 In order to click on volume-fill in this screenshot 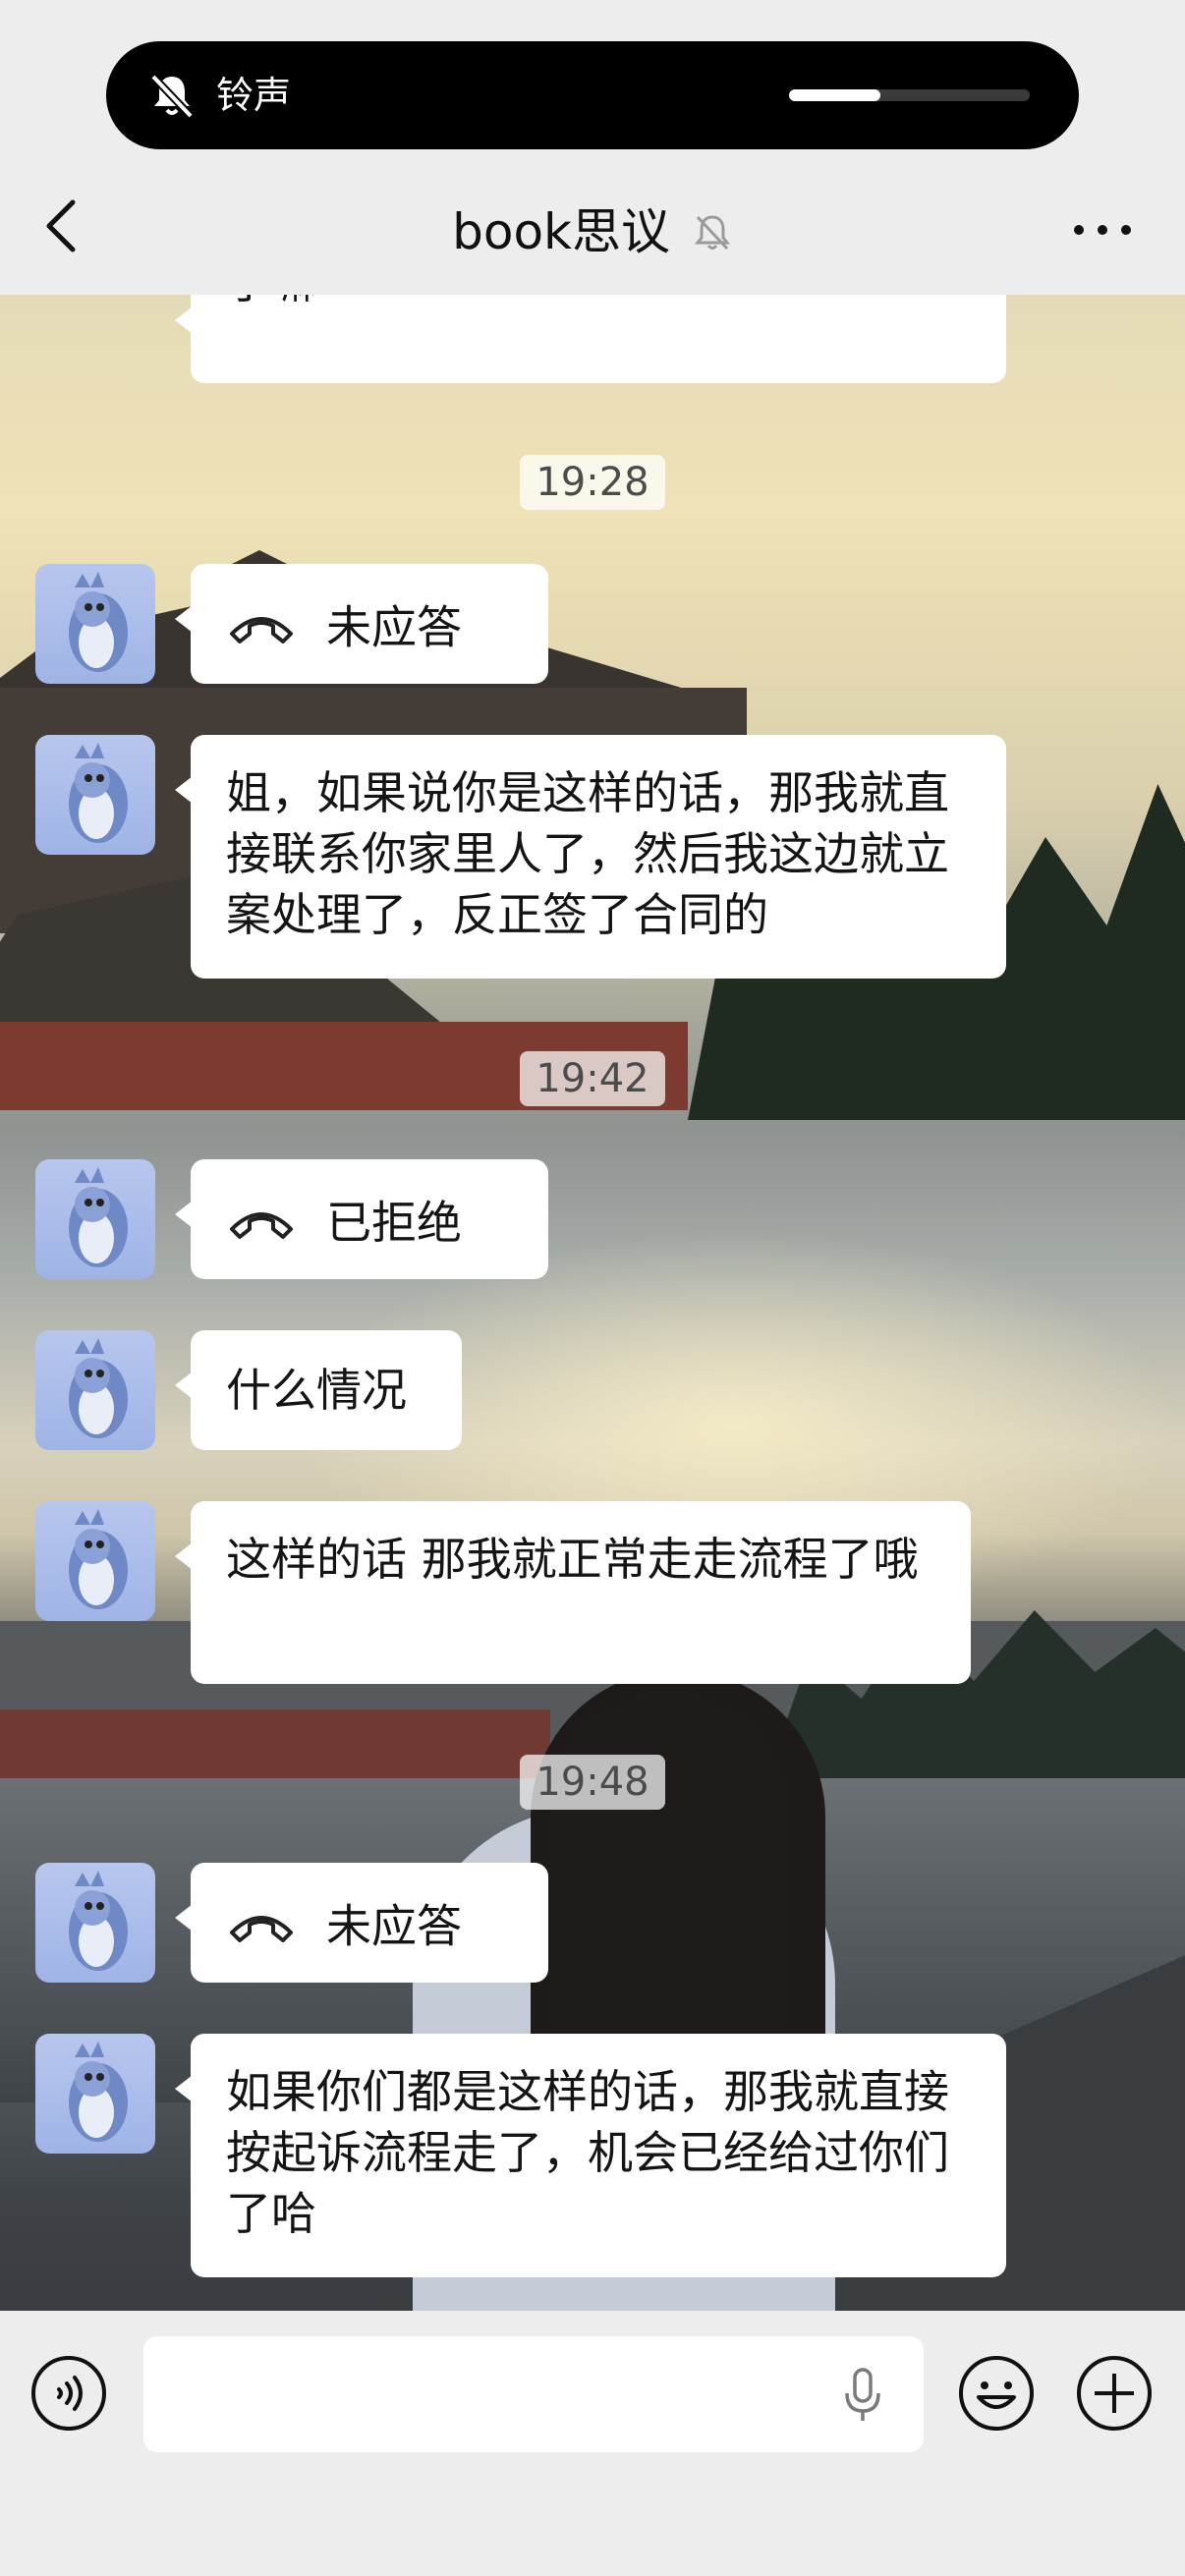, I will do `click(835, 95)`.